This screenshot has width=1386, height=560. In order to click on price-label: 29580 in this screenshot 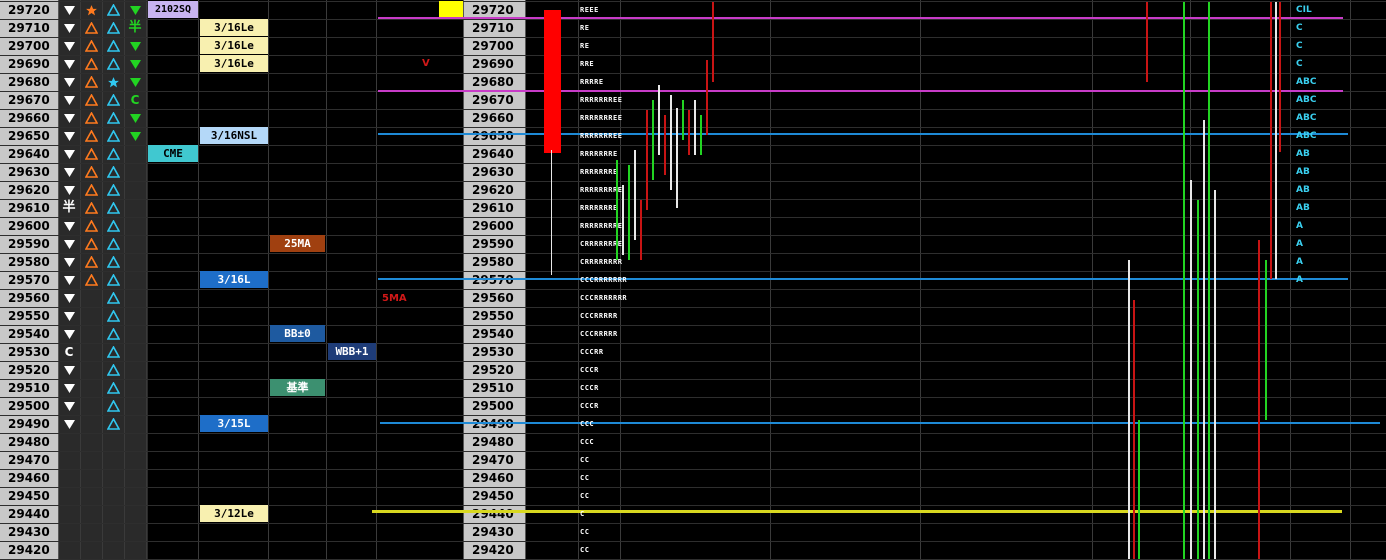, I will do `click(29, 262)`.